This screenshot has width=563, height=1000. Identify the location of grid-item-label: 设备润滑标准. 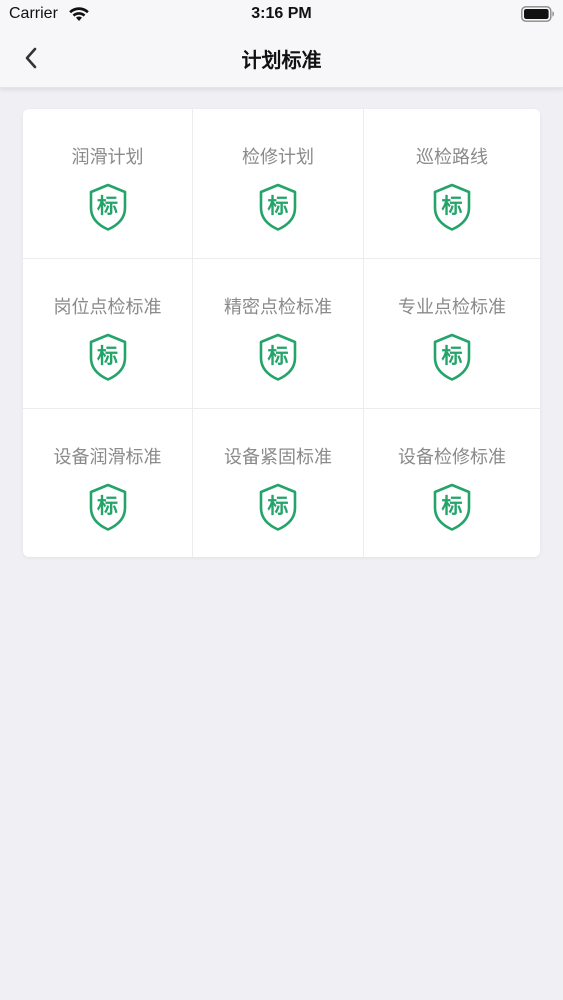
(107, 457).